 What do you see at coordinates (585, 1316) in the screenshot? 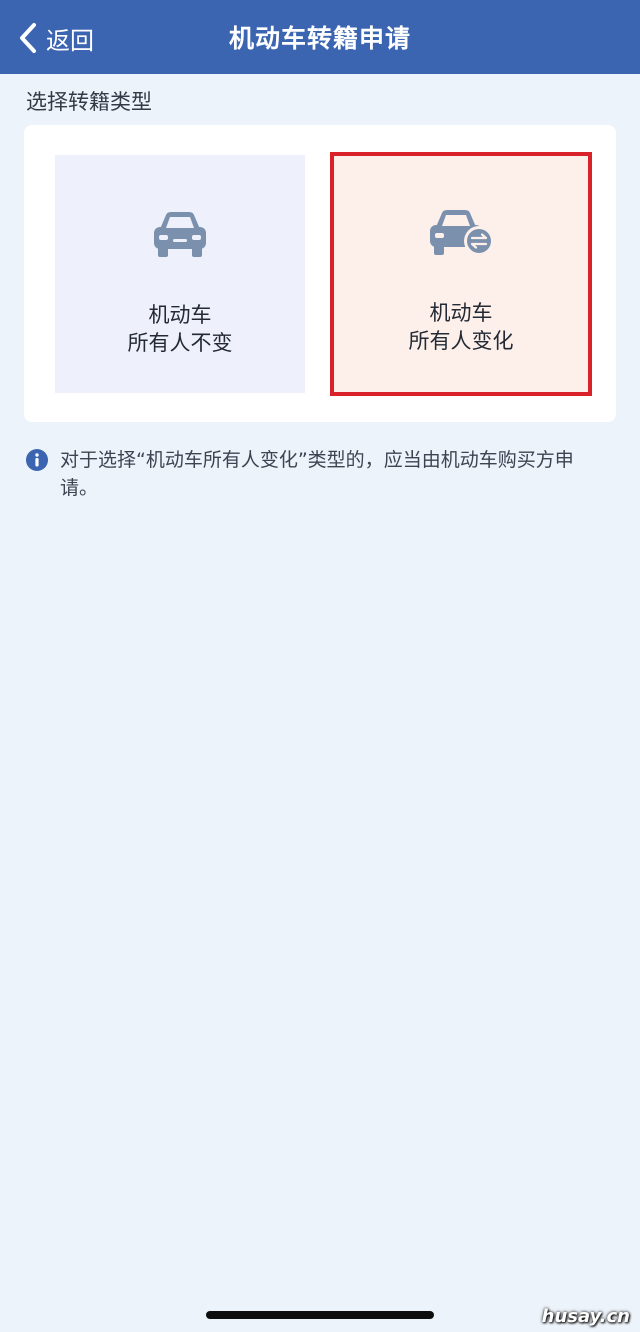
I see `watermark: husay.cn` at bounding box center [585, 1316].